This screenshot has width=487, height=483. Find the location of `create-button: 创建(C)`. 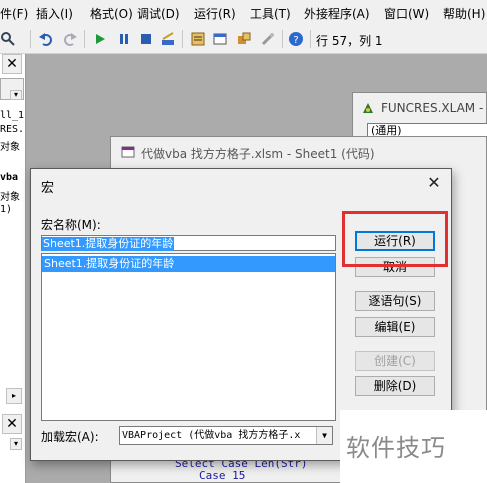

create-button: 创建(C) is located at coordinates (395, 361).